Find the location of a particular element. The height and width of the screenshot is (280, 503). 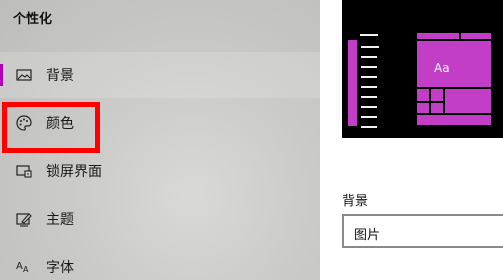

sidebar-item-label: 主题 is located at coordinates (60, 220).